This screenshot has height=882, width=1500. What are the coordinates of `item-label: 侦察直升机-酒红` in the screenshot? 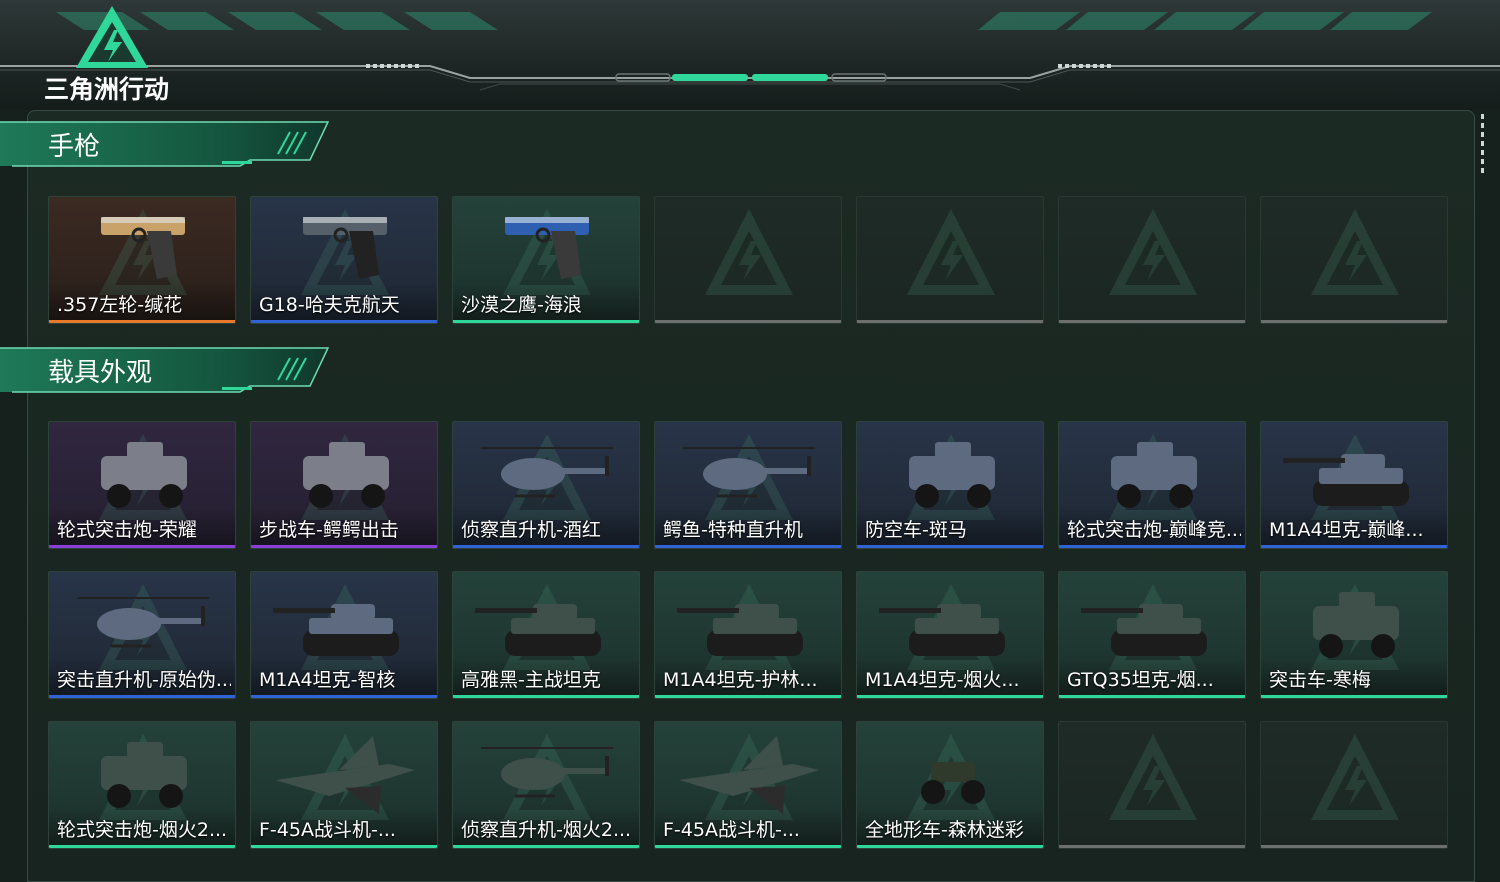 It's located at (531, 530).